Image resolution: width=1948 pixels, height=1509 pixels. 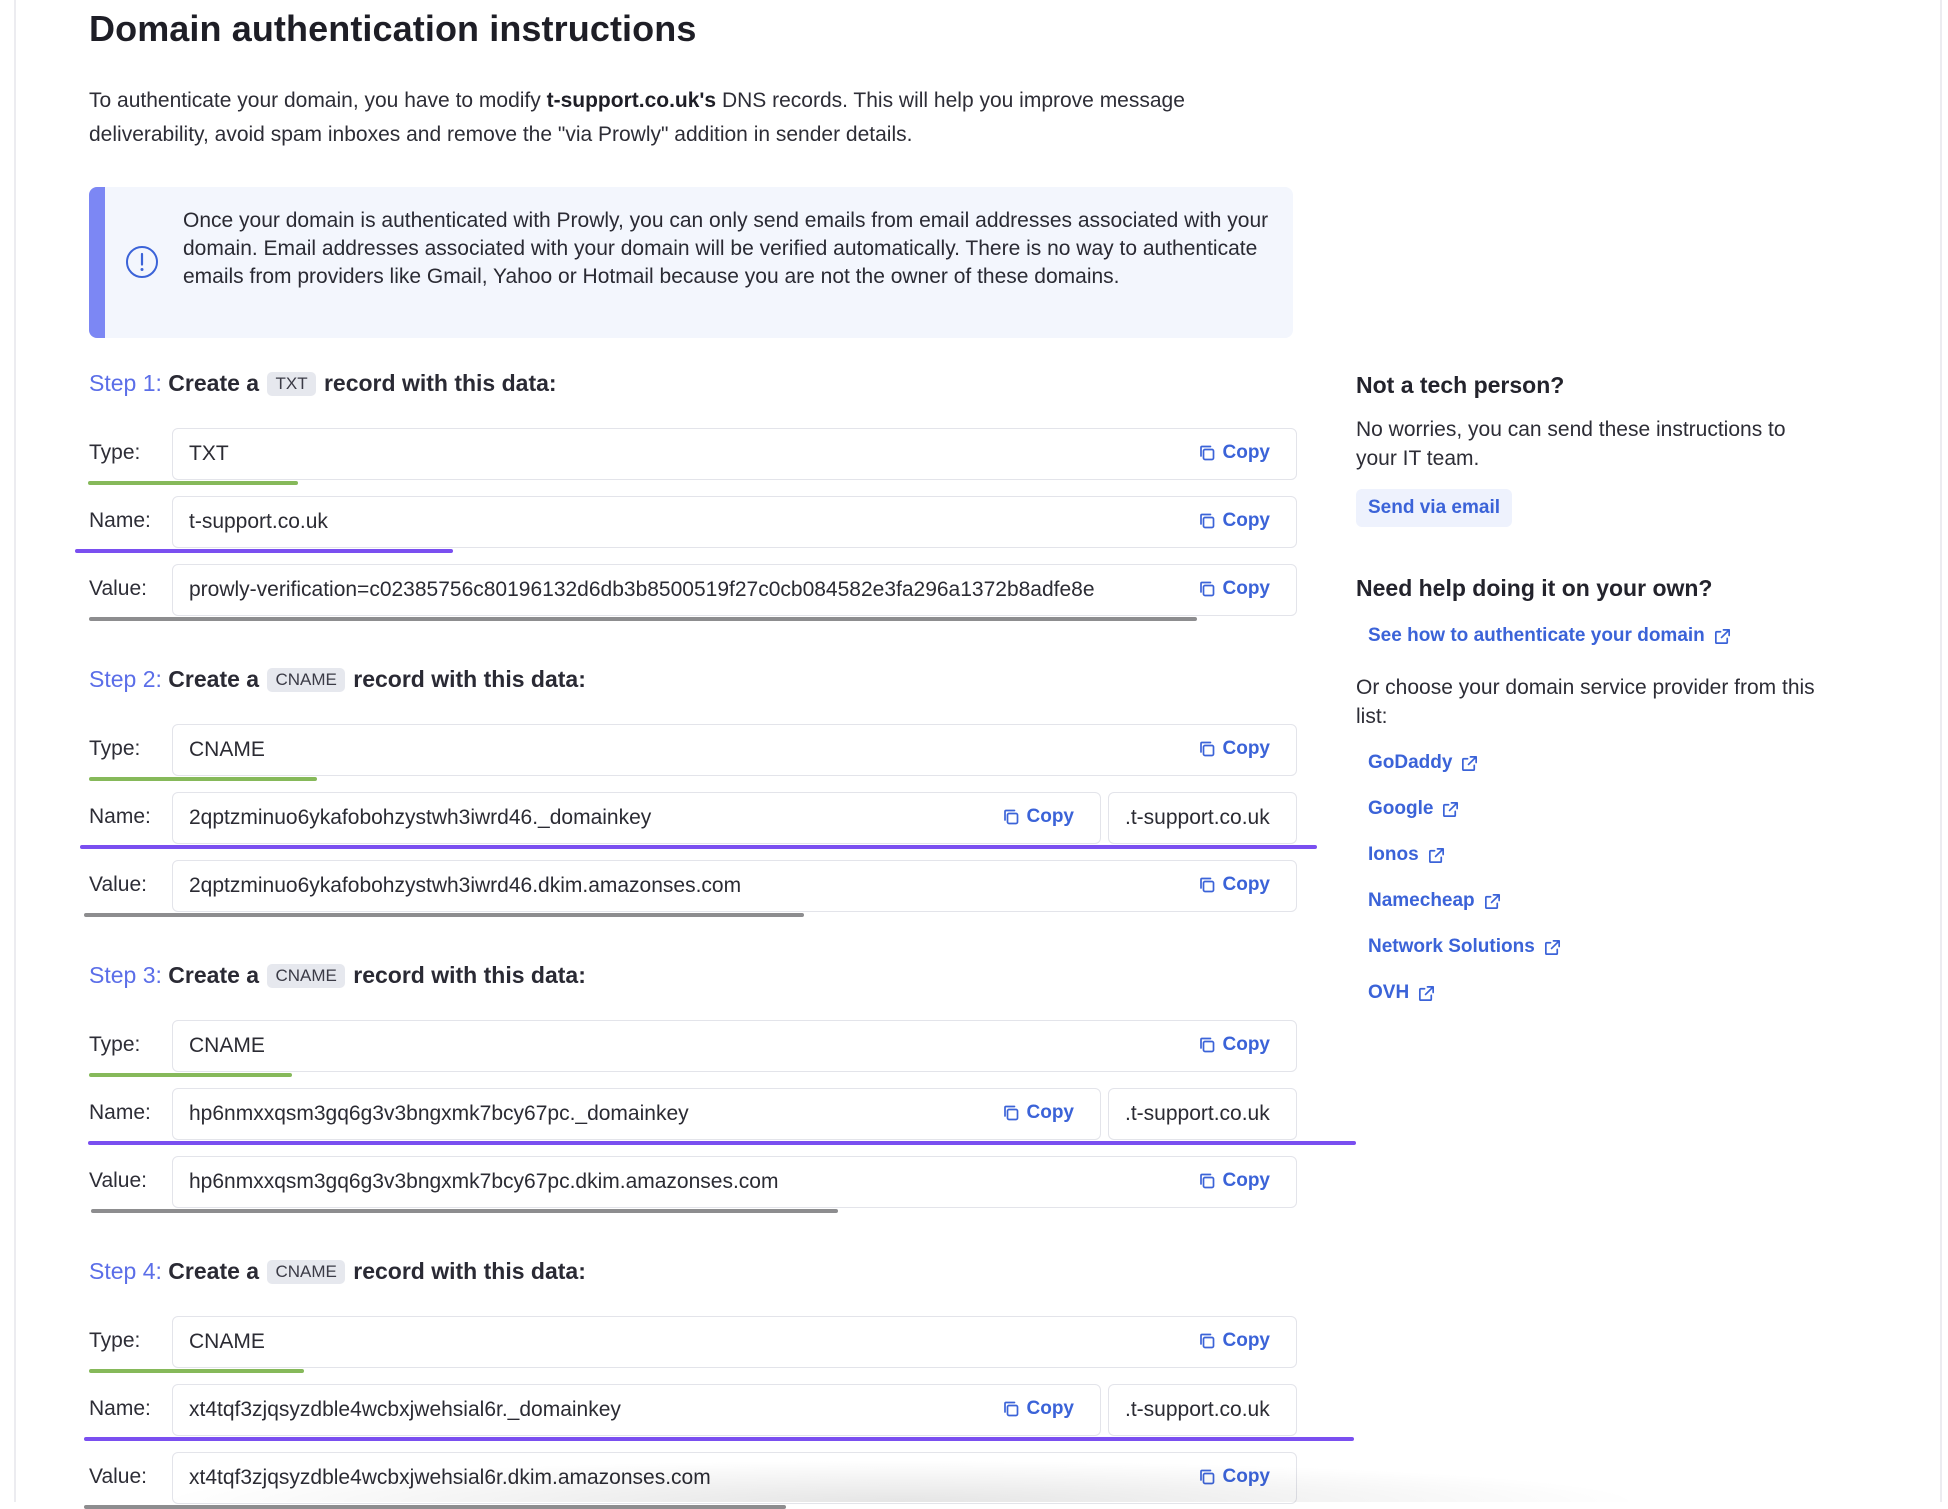 I want to click on provider-link-label: GoDaddy, so click(x=1410, y=762).